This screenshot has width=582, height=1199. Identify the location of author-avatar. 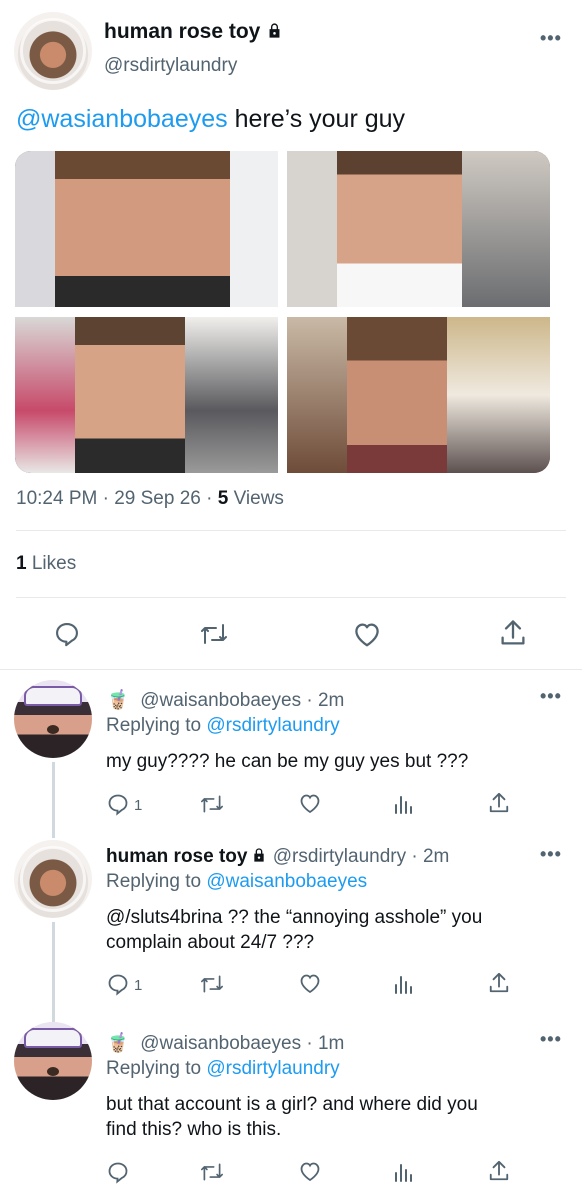
(53, 51).